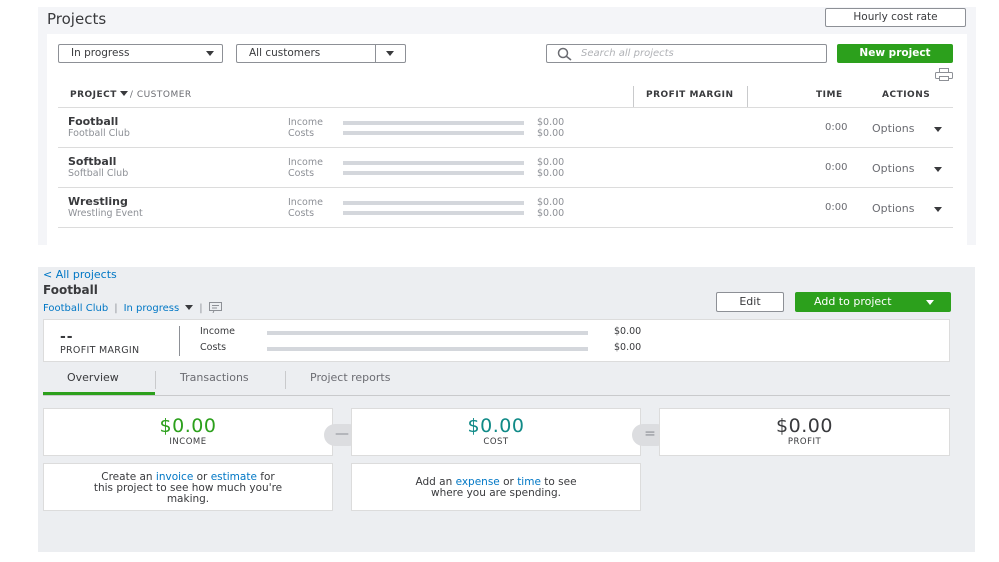 The width and height of the screenshot is (999, 562). Describe the element at coordinates (701, 53) in the screenshot. I see `search-input` at that location.